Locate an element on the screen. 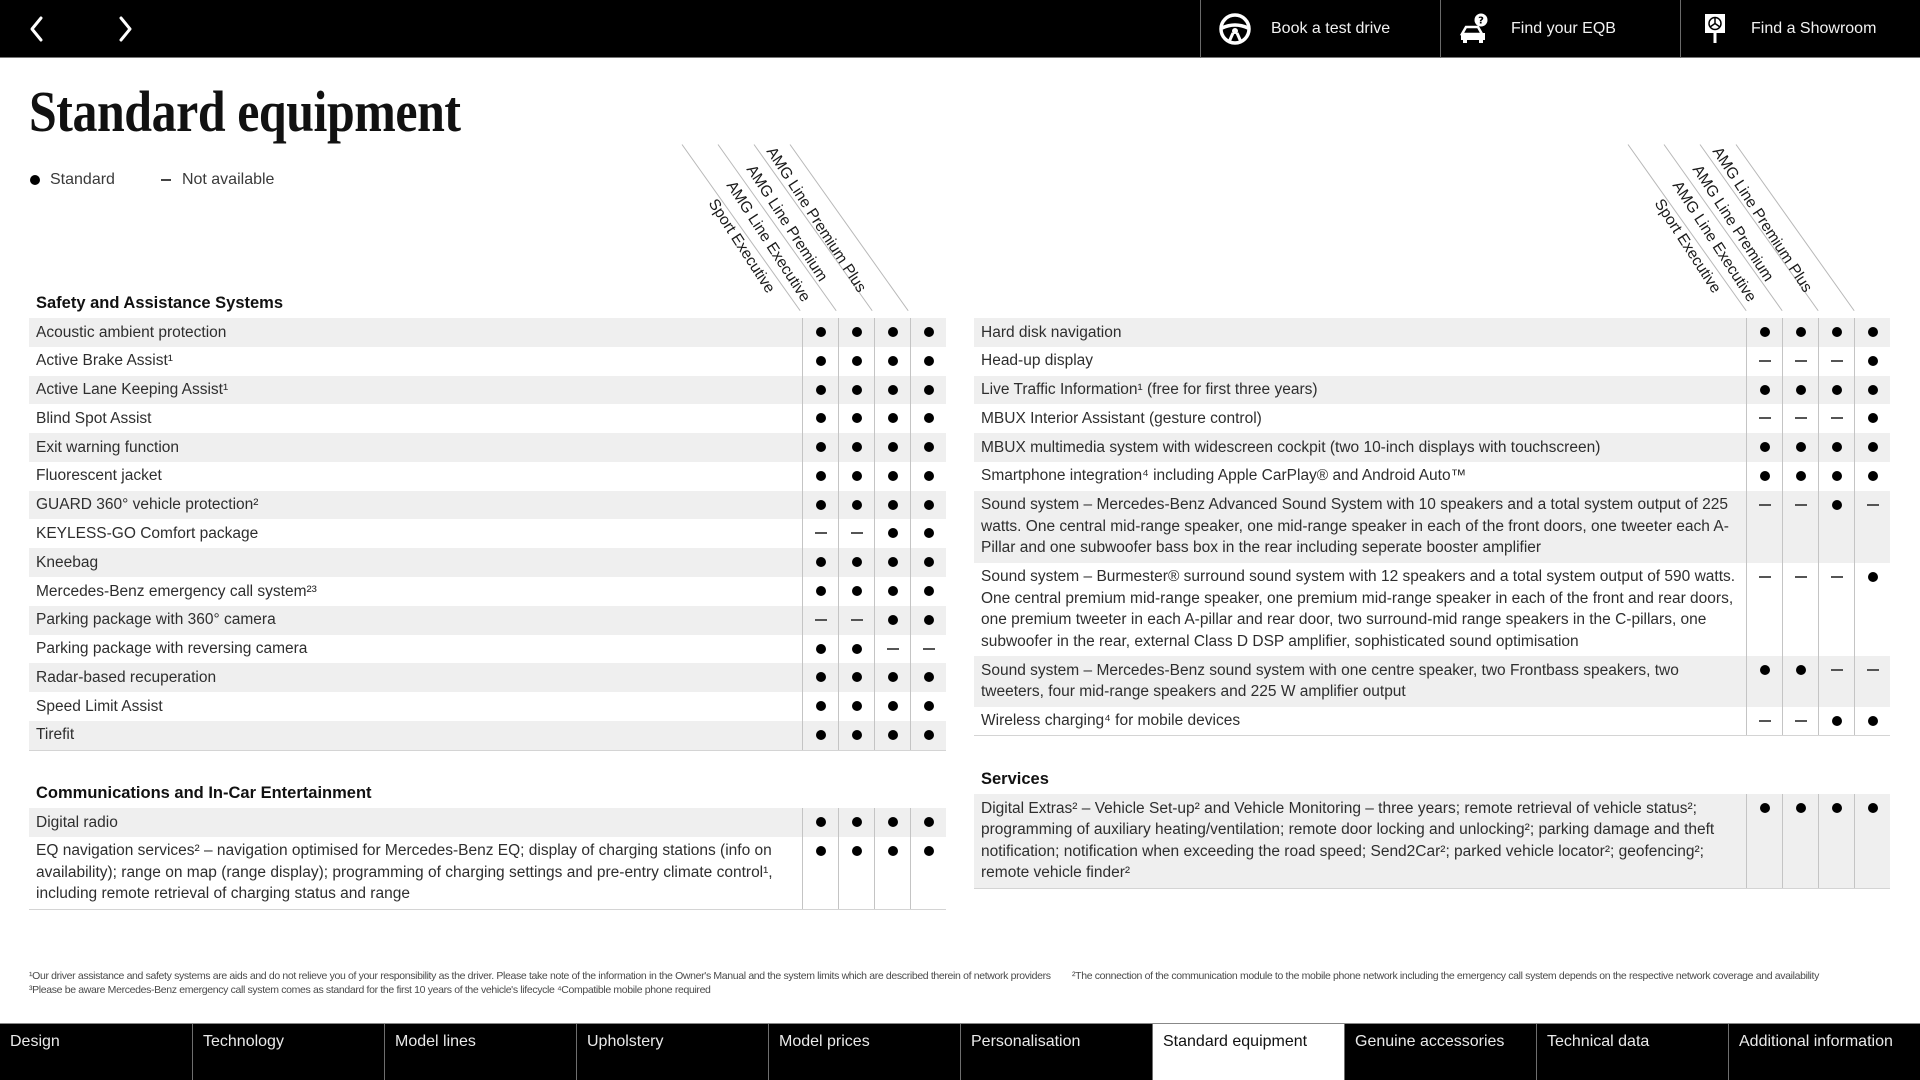 This screenshot has width=1920, height=1080. table-row: Mercedes-Benz emergency call system²³ is located at coordinates (487, 591).